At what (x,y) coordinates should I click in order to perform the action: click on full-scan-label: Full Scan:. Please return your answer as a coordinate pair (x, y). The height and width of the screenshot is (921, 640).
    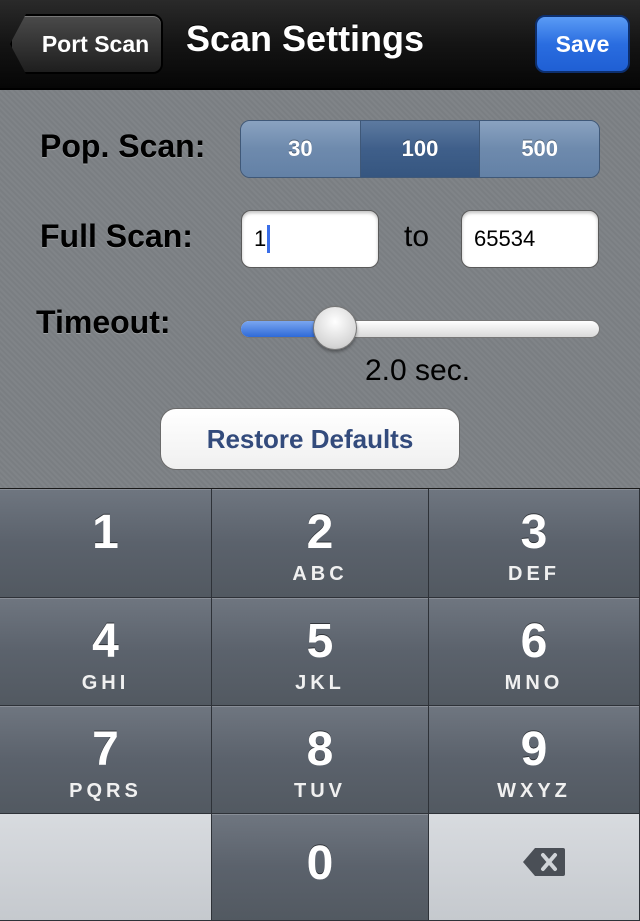
    Looking at the image, I should click on (116, 236).